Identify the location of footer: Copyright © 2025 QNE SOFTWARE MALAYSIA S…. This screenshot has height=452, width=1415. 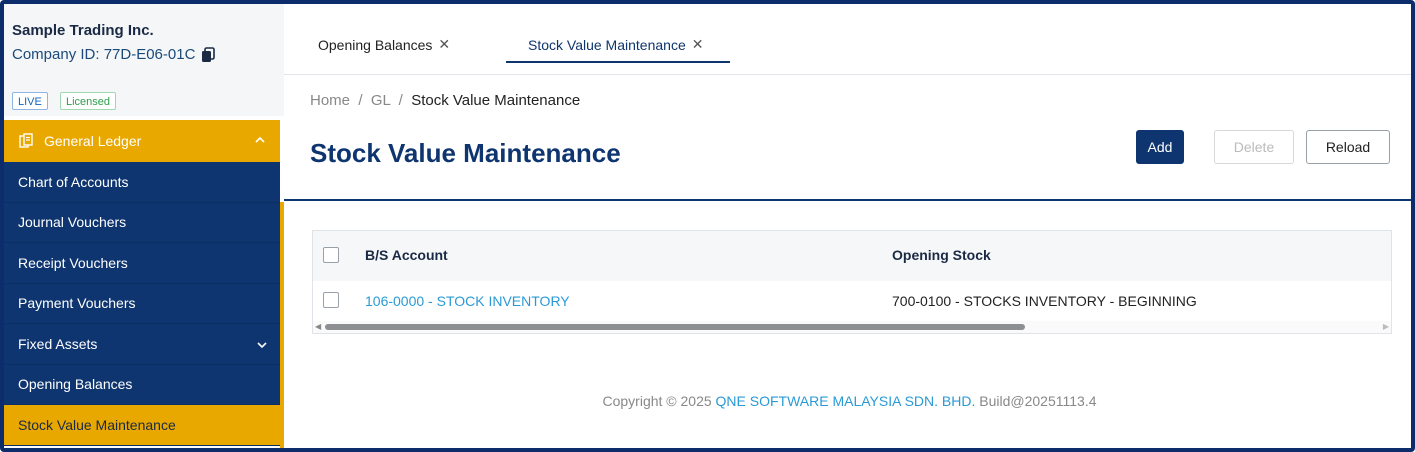
(847, 401).